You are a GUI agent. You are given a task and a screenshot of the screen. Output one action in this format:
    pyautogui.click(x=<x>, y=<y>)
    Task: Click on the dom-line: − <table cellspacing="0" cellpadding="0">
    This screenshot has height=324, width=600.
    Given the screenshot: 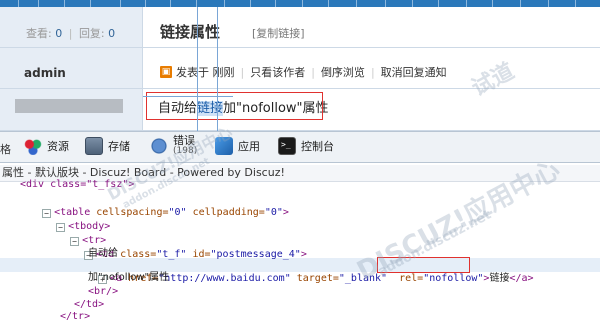 What is the action you would take?
    pyautogui.click(x=153, y=205)
    